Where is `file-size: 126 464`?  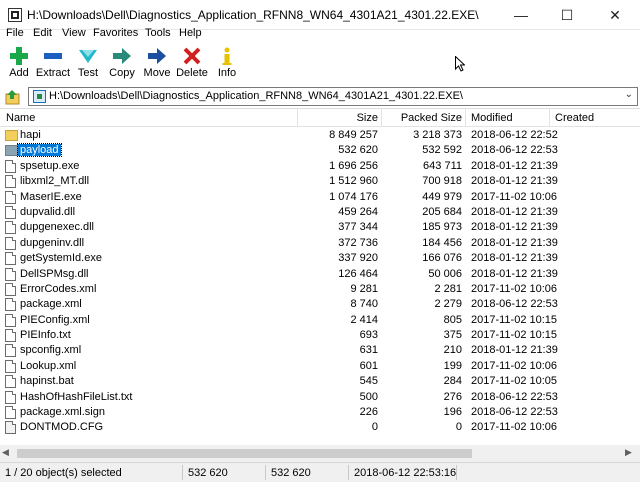
file-size: 126 464 is located at coordinates (358, 273).